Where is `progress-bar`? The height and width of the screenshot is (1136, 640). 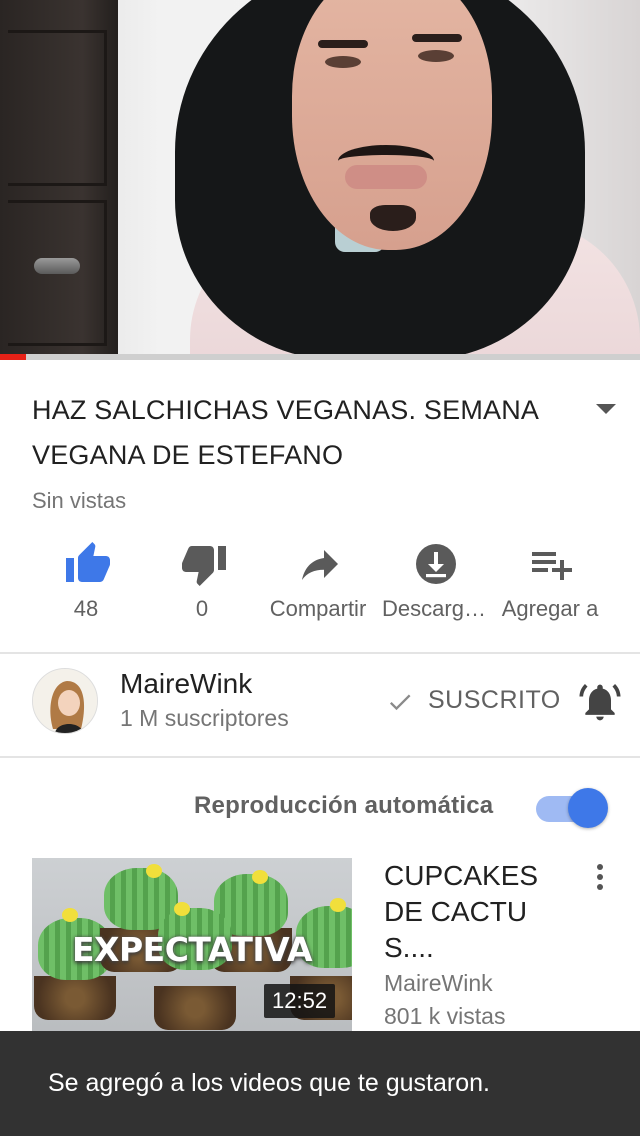
progress-bar is located at coordinates (320, 357).